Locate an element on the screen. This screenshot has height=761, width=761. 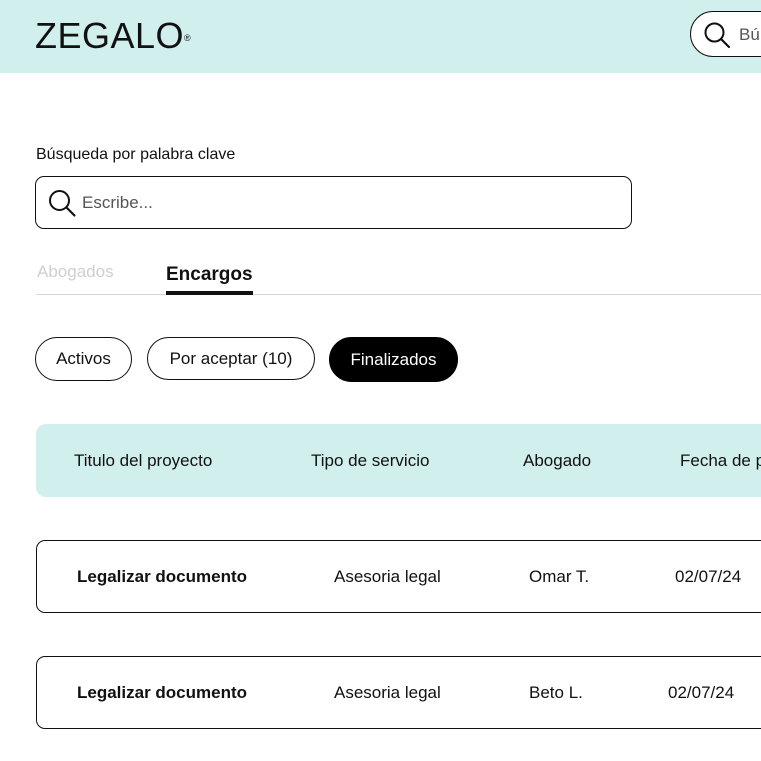
top-header: ZEGALO® Bú is located at coordinates (380, 36).